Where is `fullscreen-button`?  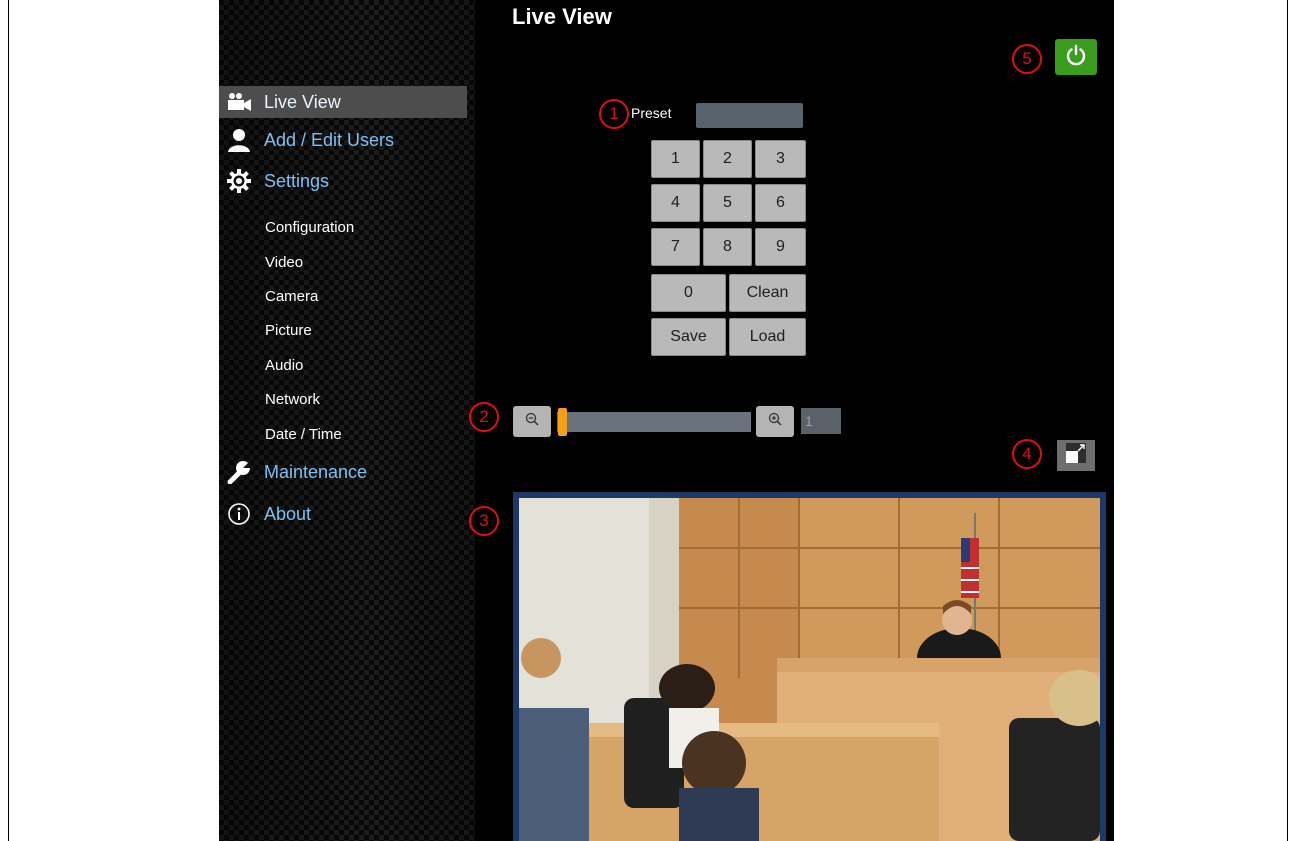 fullscreen-button is located at coordinates (1076, 455).